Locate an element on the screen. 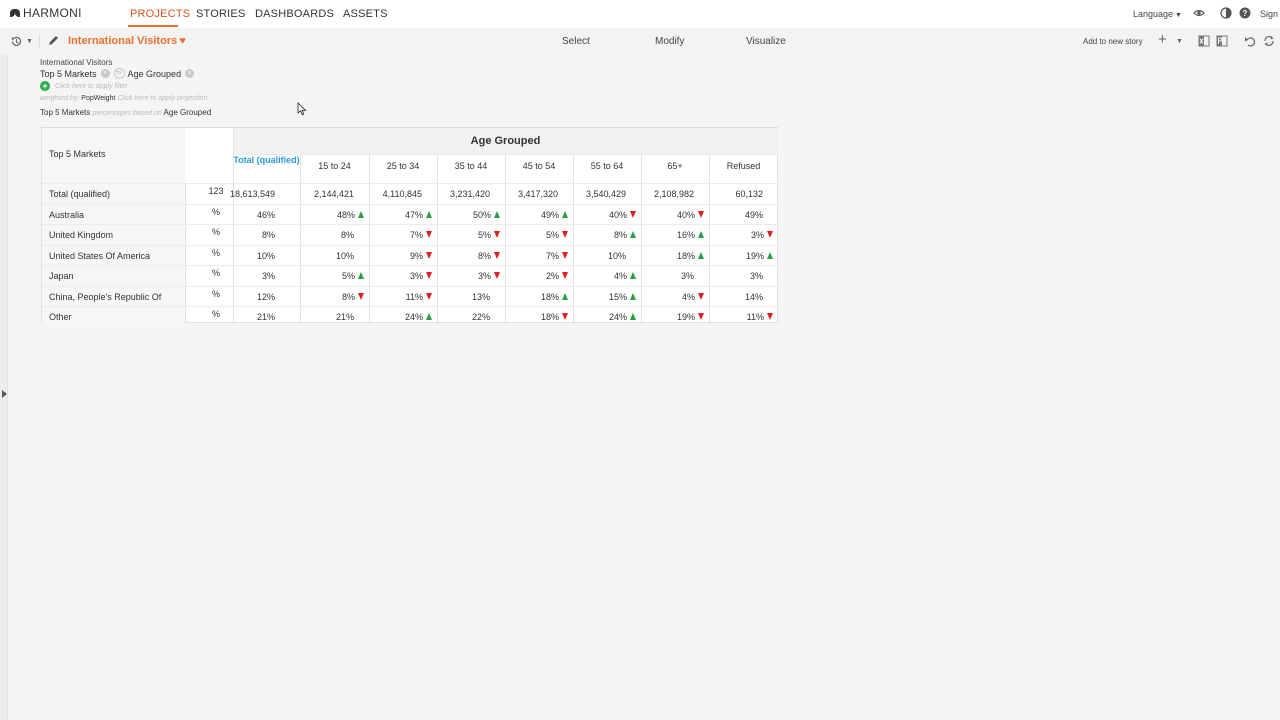  mouse-cursor-icon is located at coordinates (302, 109).